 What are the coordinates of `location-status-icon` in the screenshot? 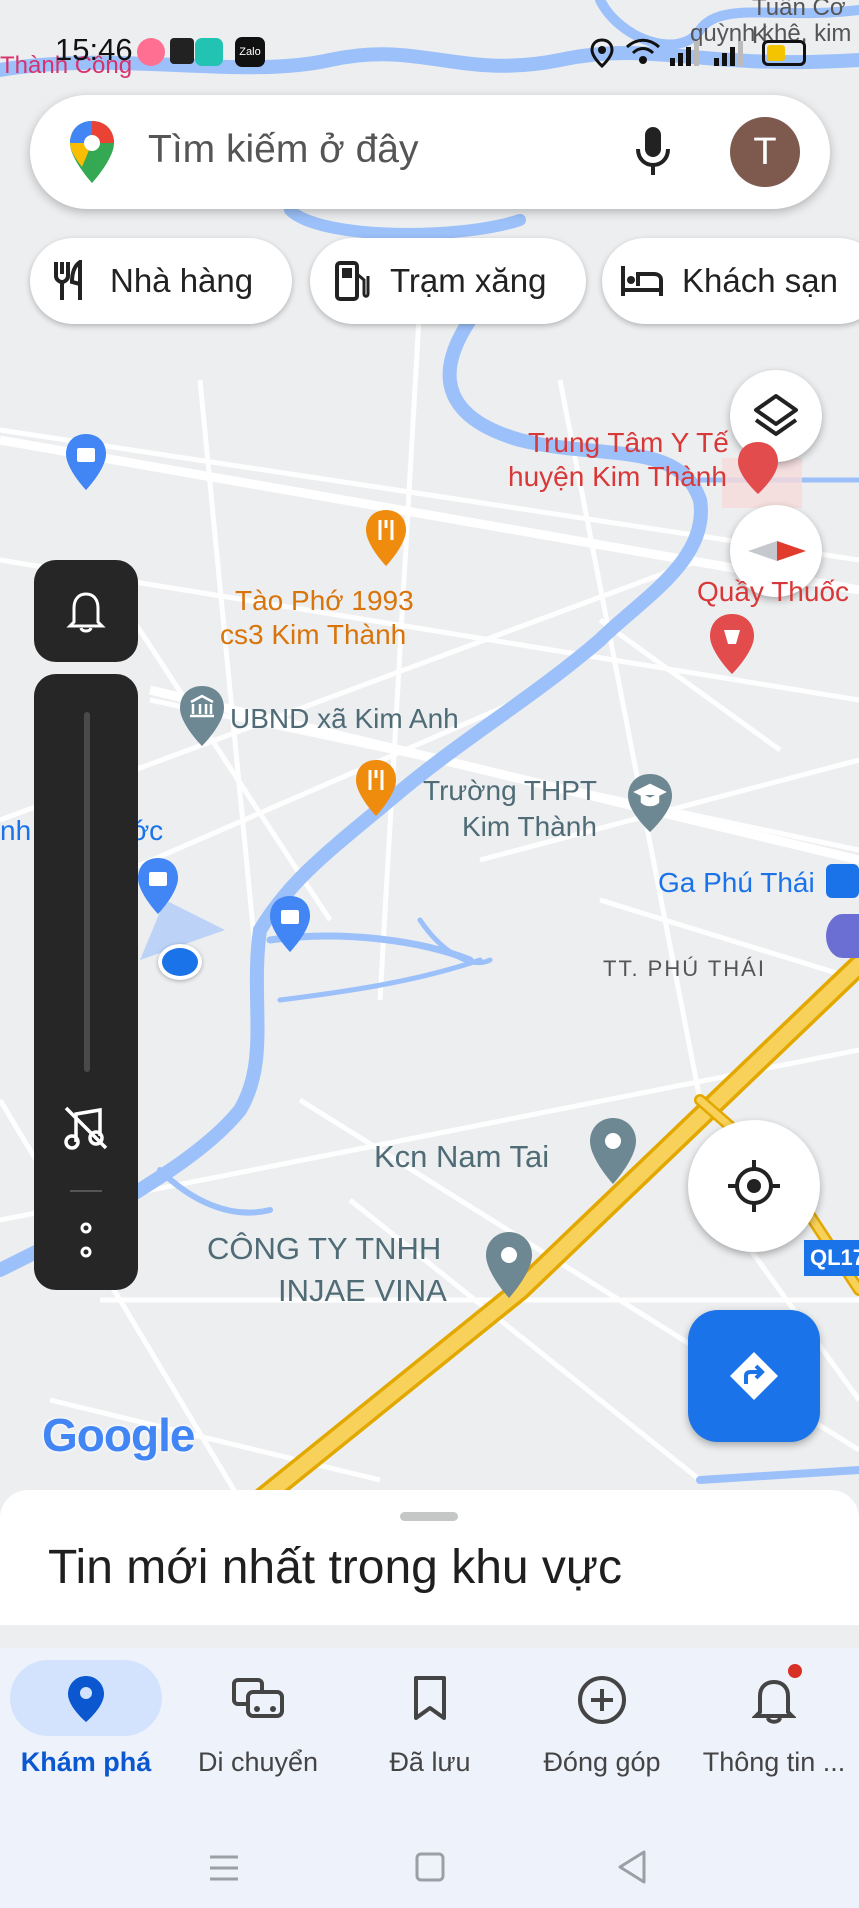 It's located at (602, 53).